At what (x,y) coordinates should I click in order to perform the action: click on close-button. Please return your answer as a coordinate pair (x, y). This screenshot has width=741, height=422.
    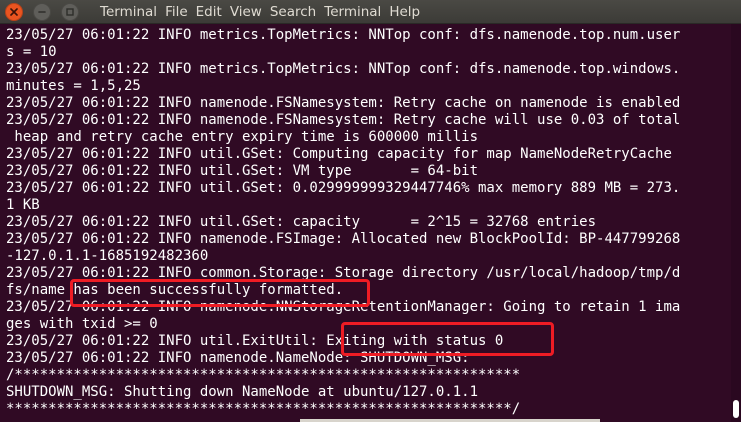
    Looking at the image, I should click on (14, 12).